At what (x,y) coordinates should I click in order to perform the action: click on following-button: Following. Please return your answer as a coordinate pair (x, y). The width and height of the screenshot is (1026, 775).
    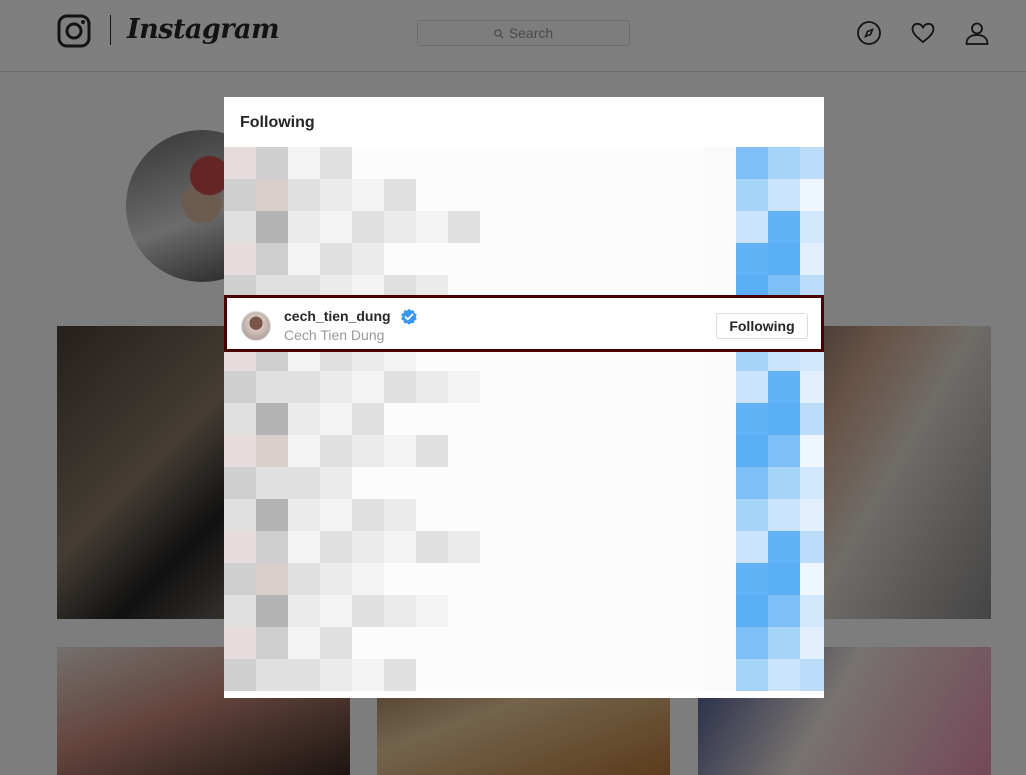
    Looking at the image, I should click on (762, 326).